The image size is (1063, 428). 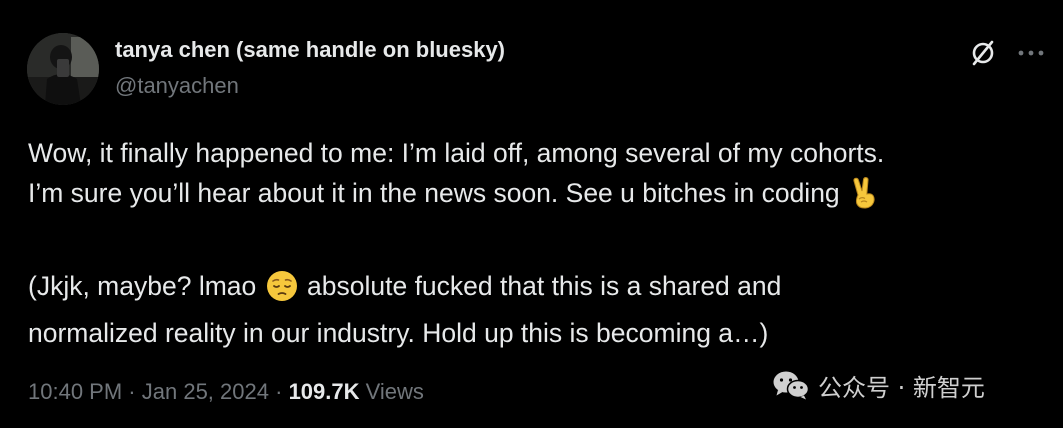 What do you see at coordinates (142, 286) in the screenshot?
I see `tweet-line-text: (Jkjk, maybe? lmao` at bounding box center [142, 286].